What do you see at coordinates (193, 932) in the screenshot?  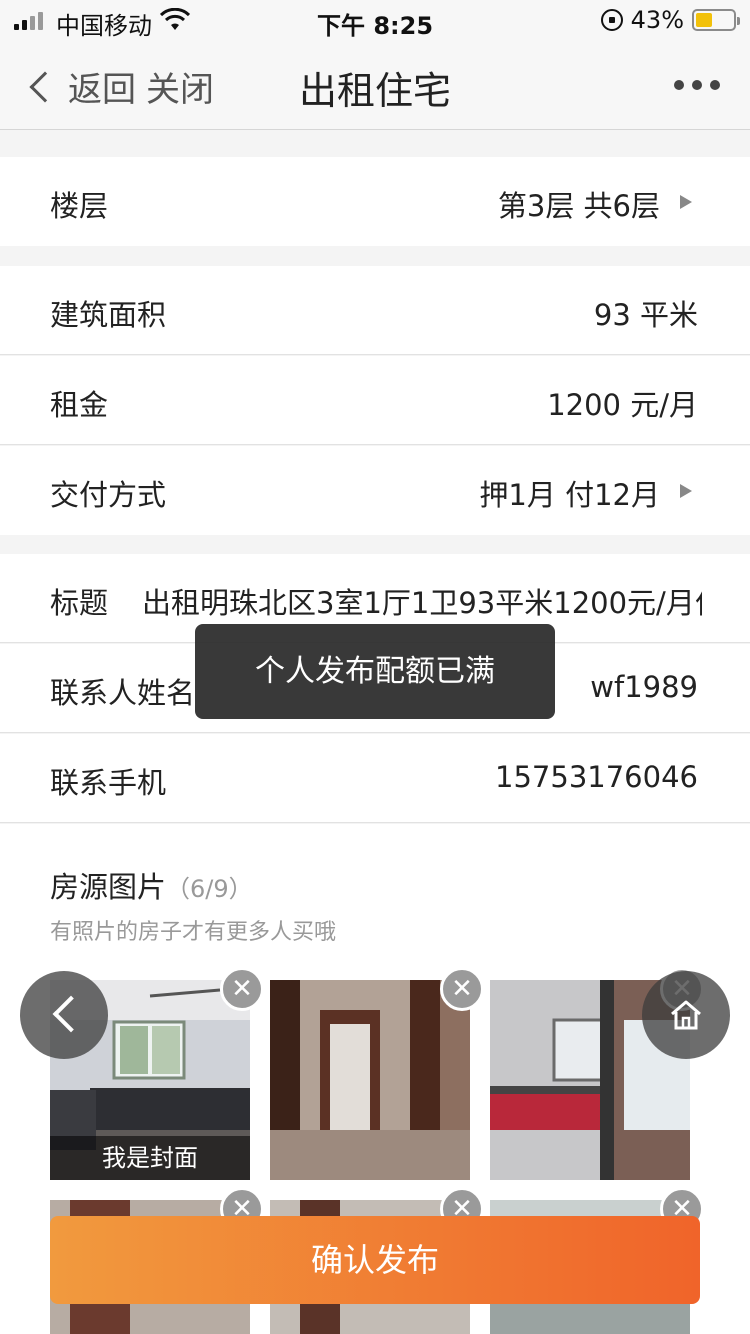 I see `photos-hint: 有照片的房子才有更多人买哦` at bounding box center [193, 932].